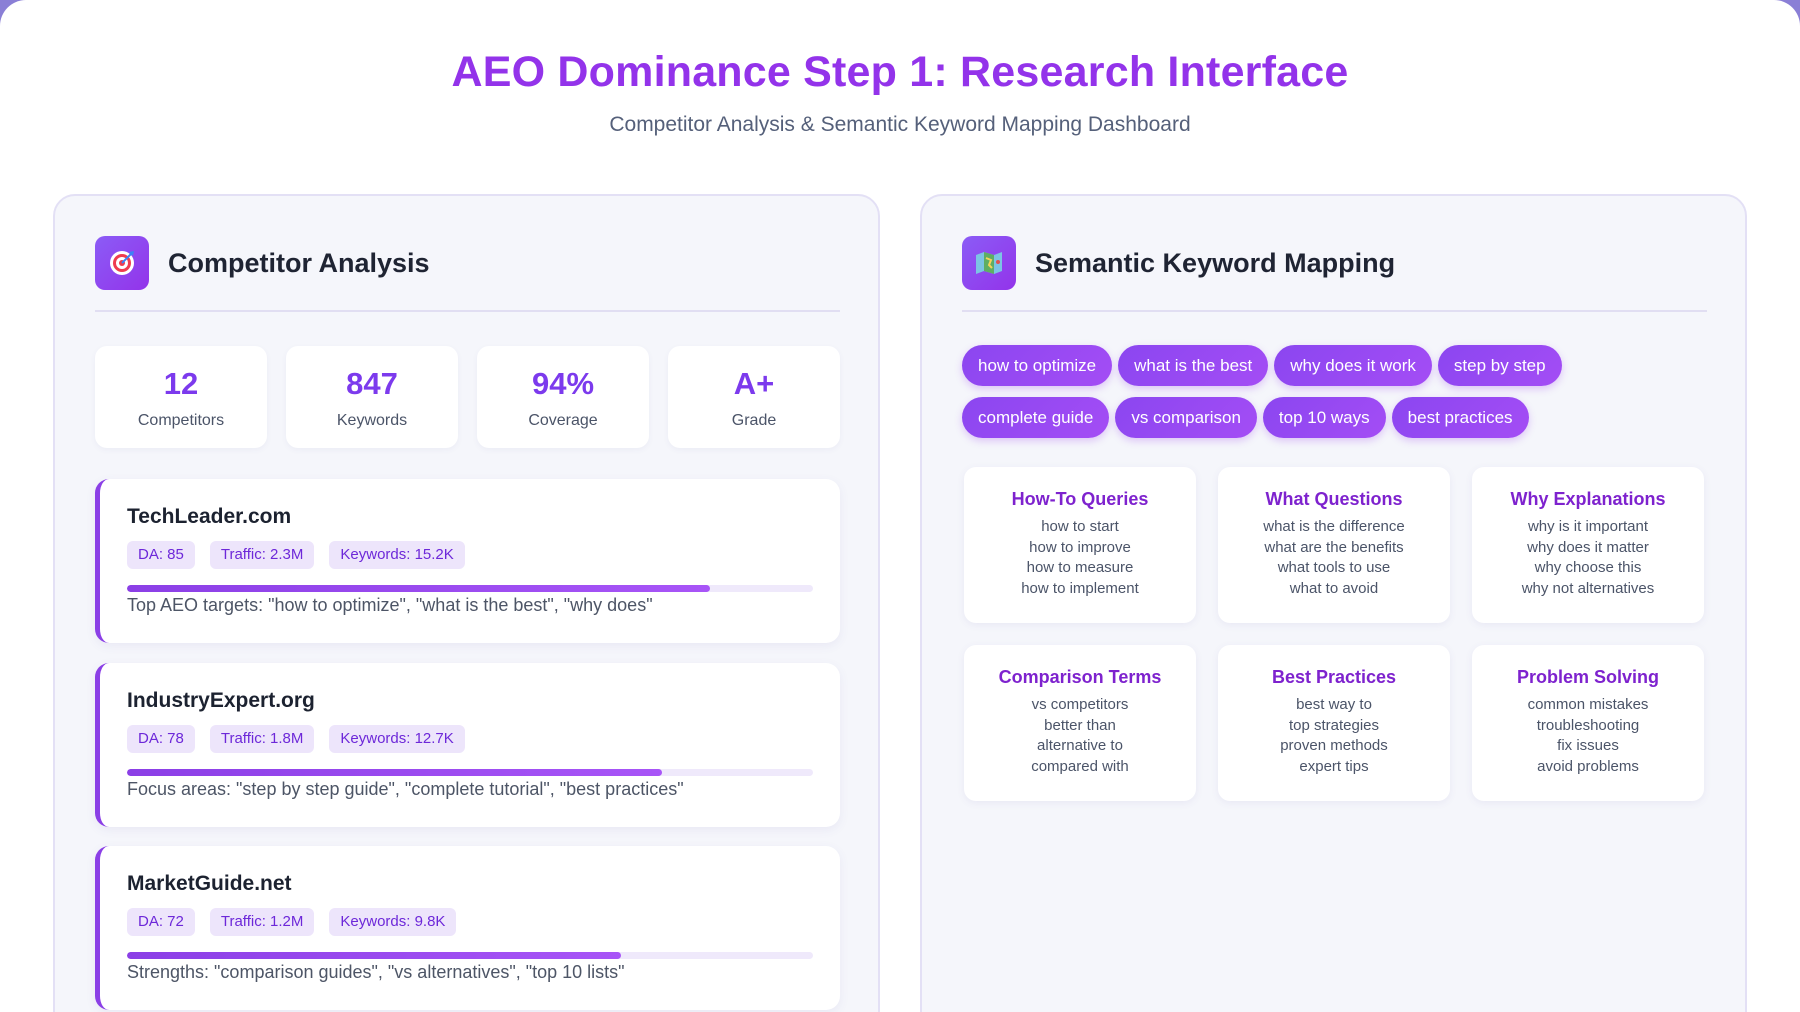  Describe the element at coordinates (1588, 588) in the screenshot. I see `category-item: why not alternatives` at that location.